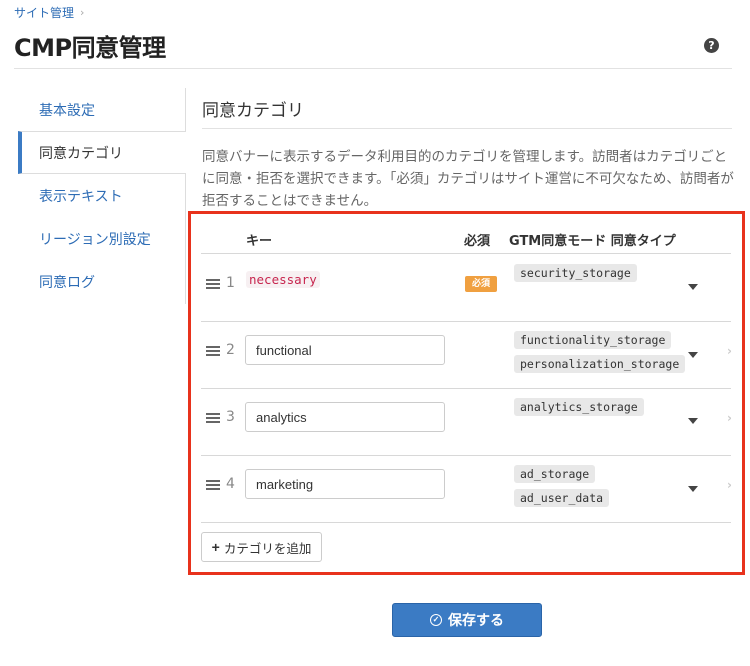  I want to click on required-badge: 必須, so click(481, 284).